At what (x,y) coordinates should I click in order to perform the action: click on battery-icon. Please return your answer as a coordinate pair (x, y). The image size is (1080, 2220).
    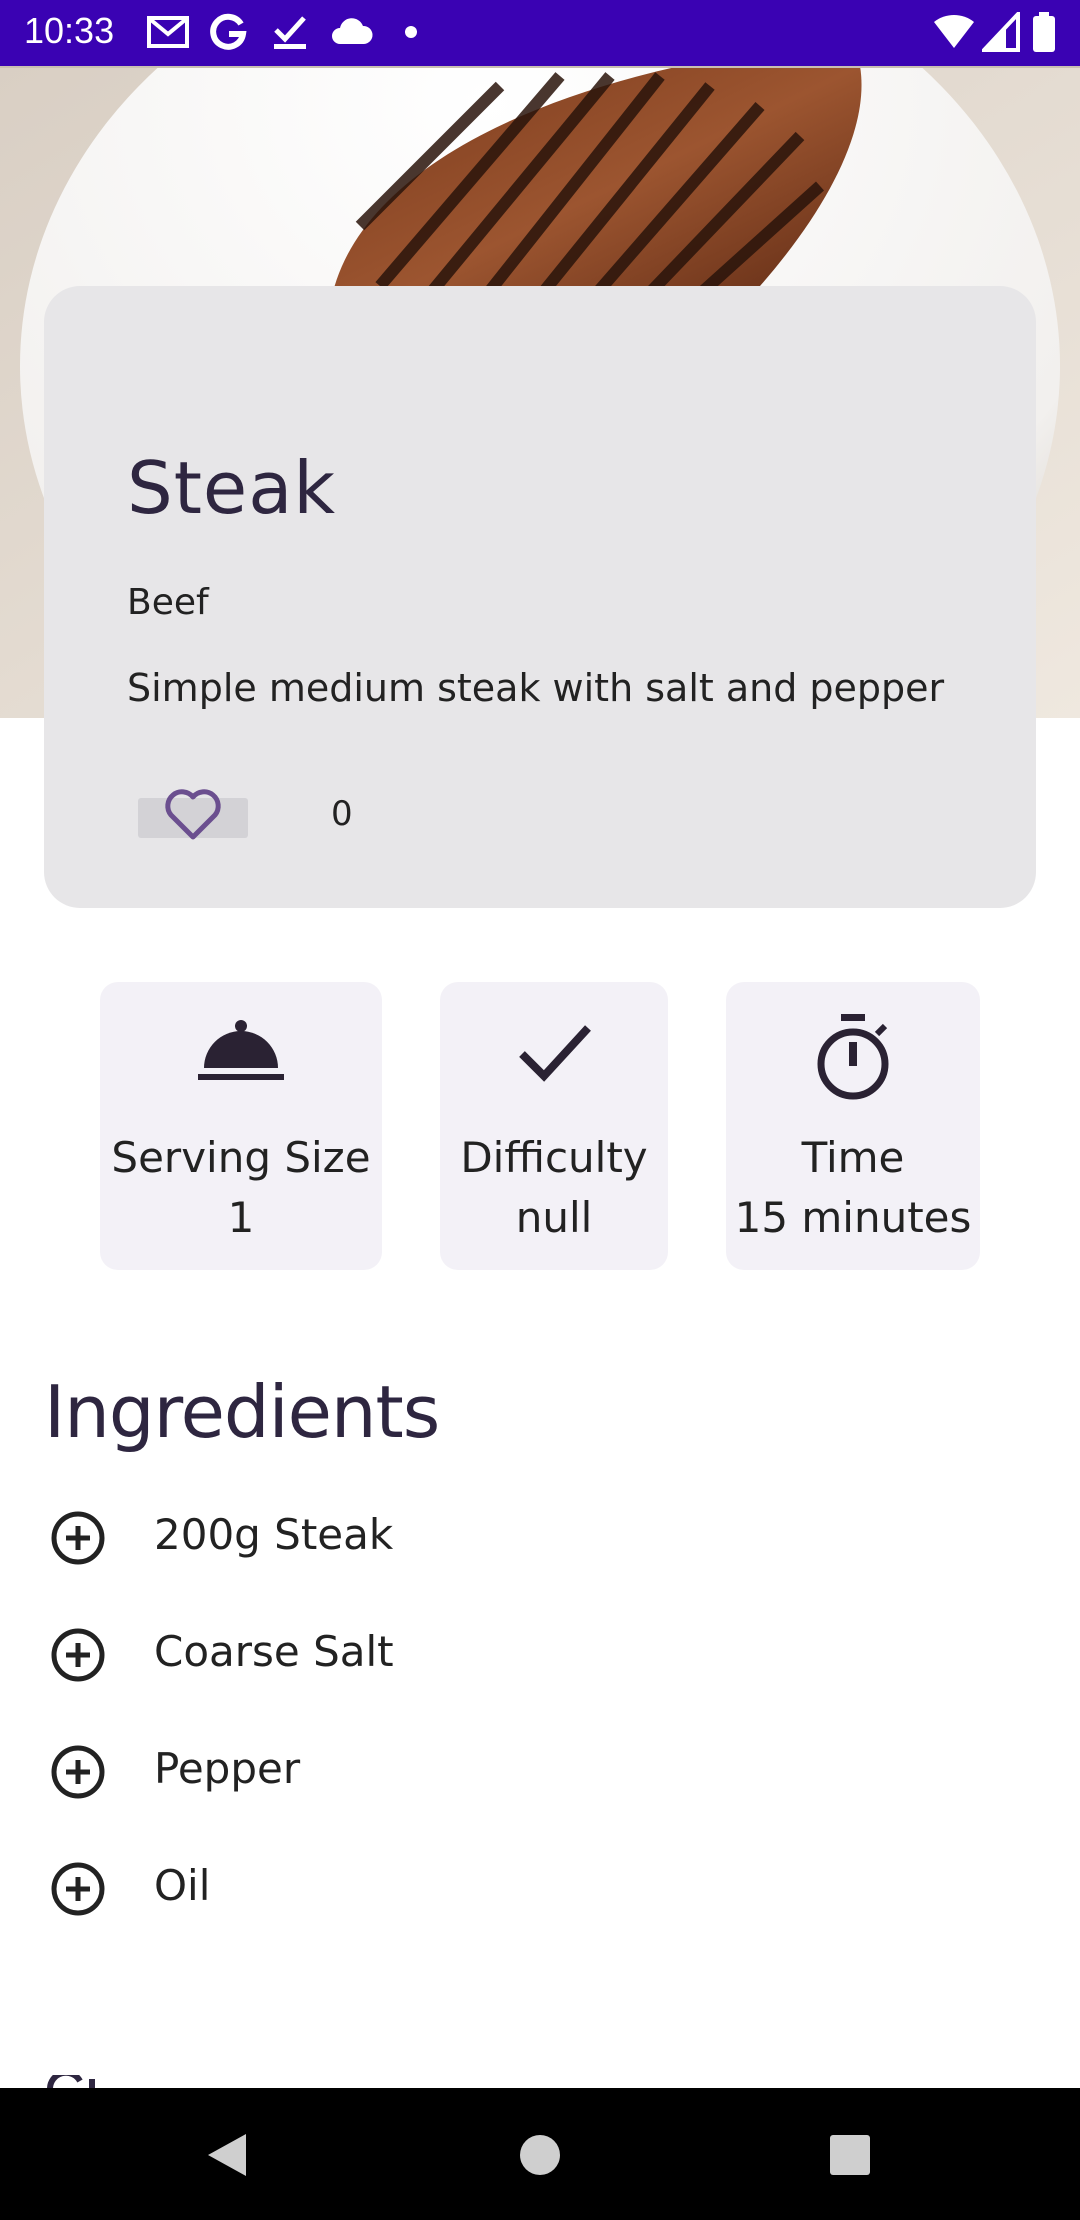
    Looking at the image, I should click on (1044, 32).